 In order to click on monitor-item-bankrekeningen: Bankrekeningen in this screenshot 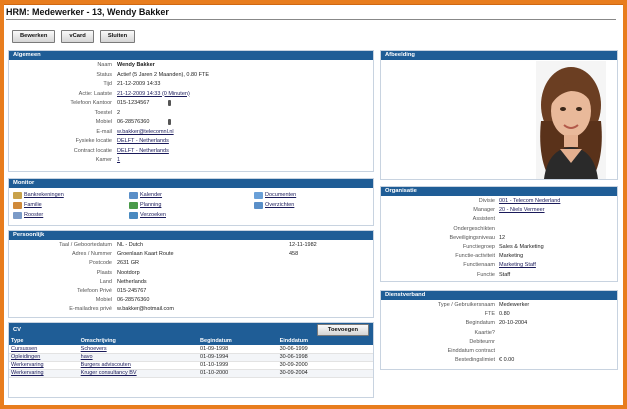, I will do `click(38, 195)`.